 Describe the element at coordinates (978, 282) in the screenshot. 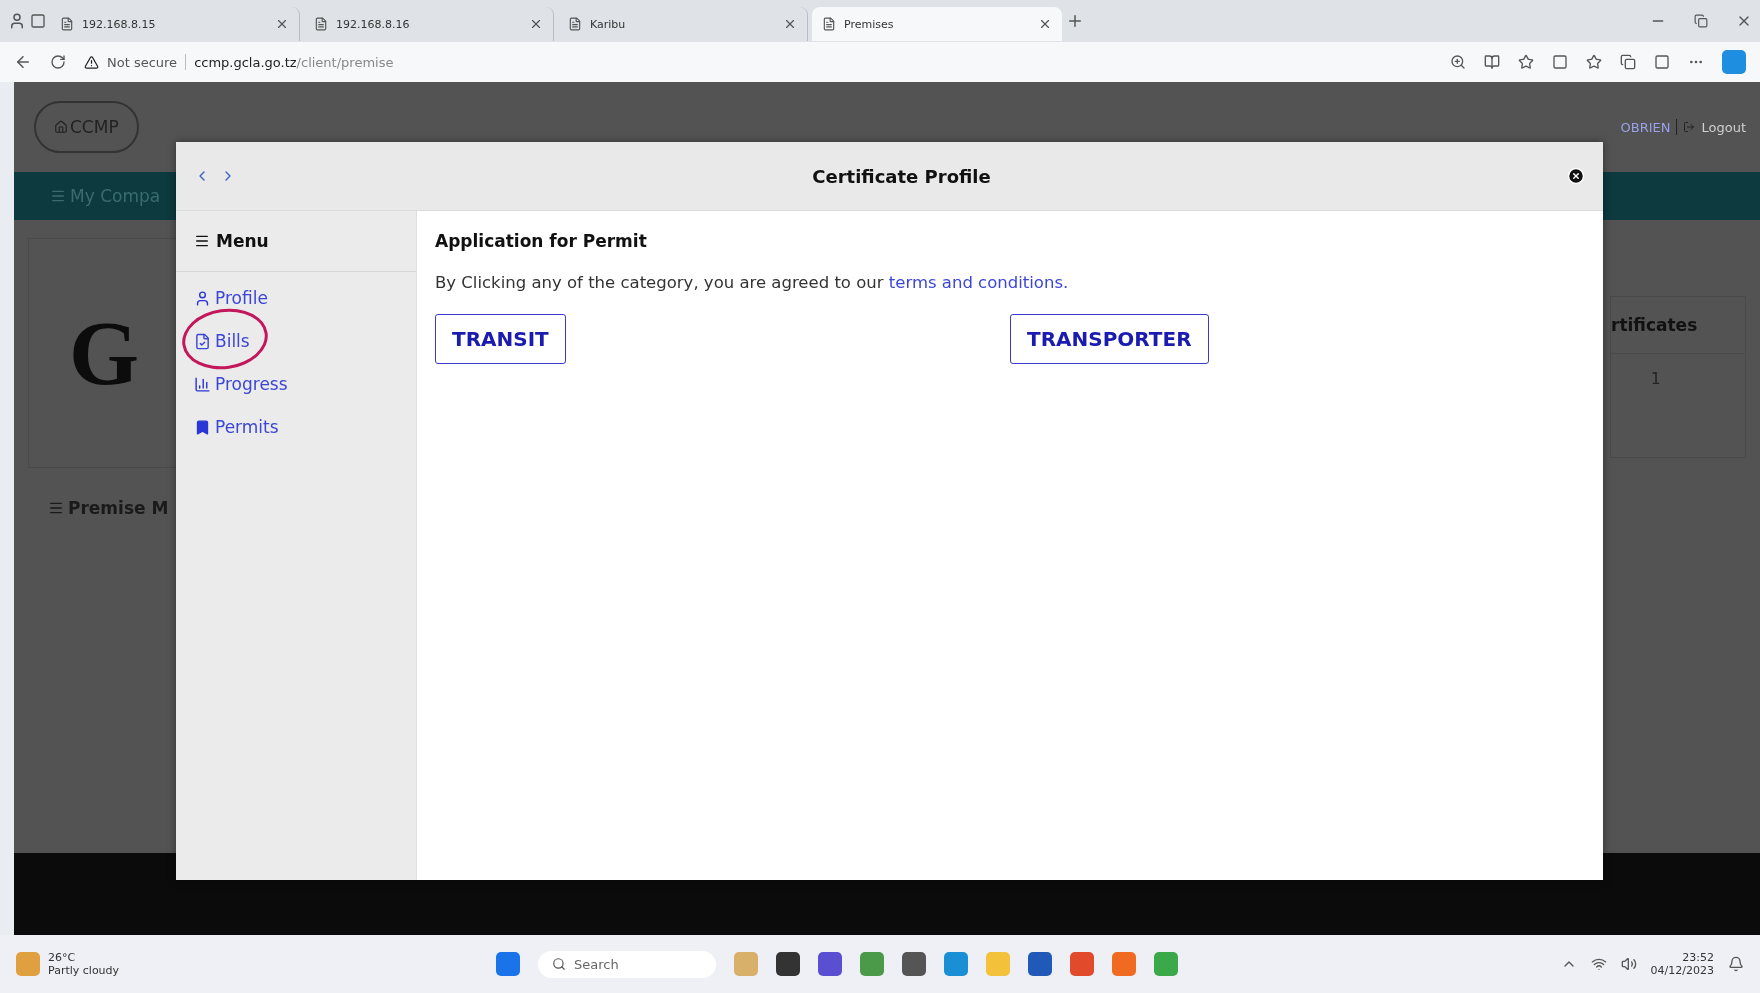

I see `terms-link: terms and conditions.` at that location.